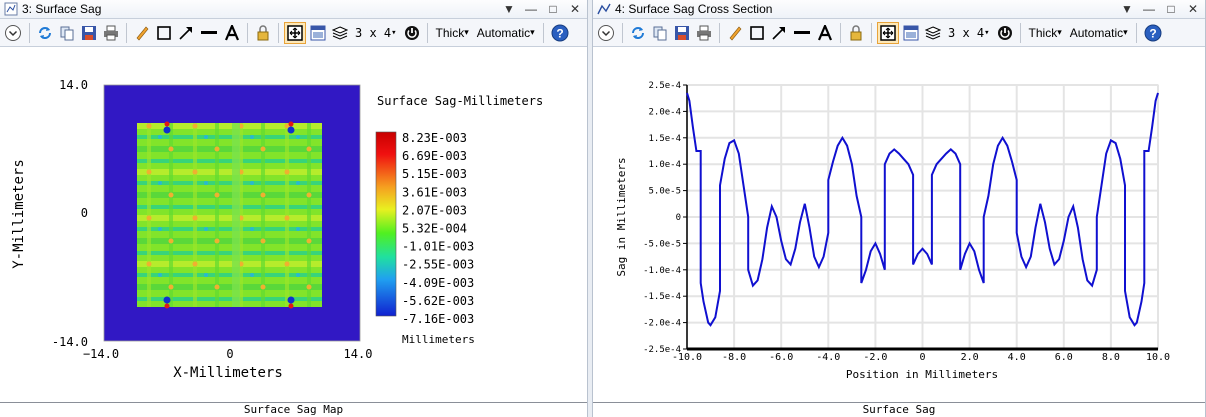 The height and width of the screenshot is (417, 1206). Describe the element at coordinates (438, 265) in the screenshot. I see `legend-value: -2.55E-003` at that location.